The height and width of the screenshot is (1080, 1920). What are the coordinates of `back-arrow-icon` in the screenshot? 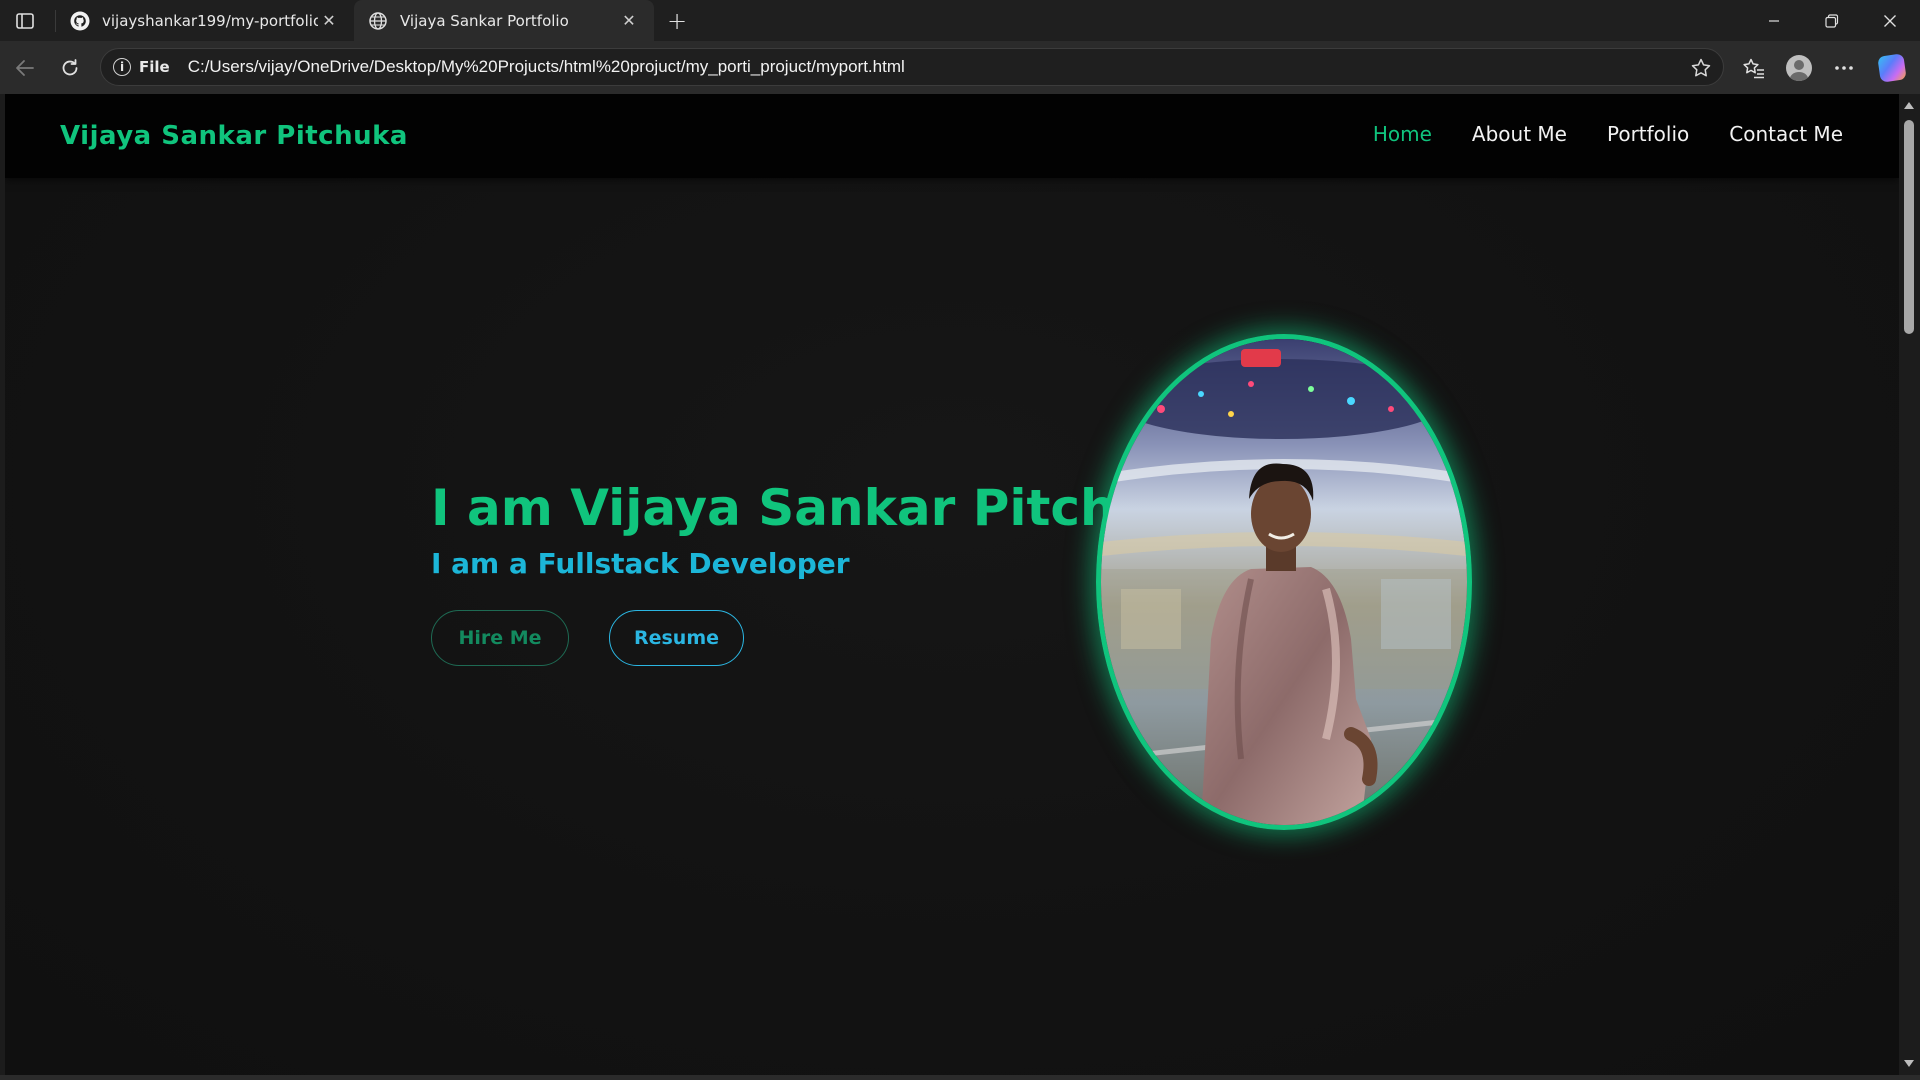 It's located at (25, 68).